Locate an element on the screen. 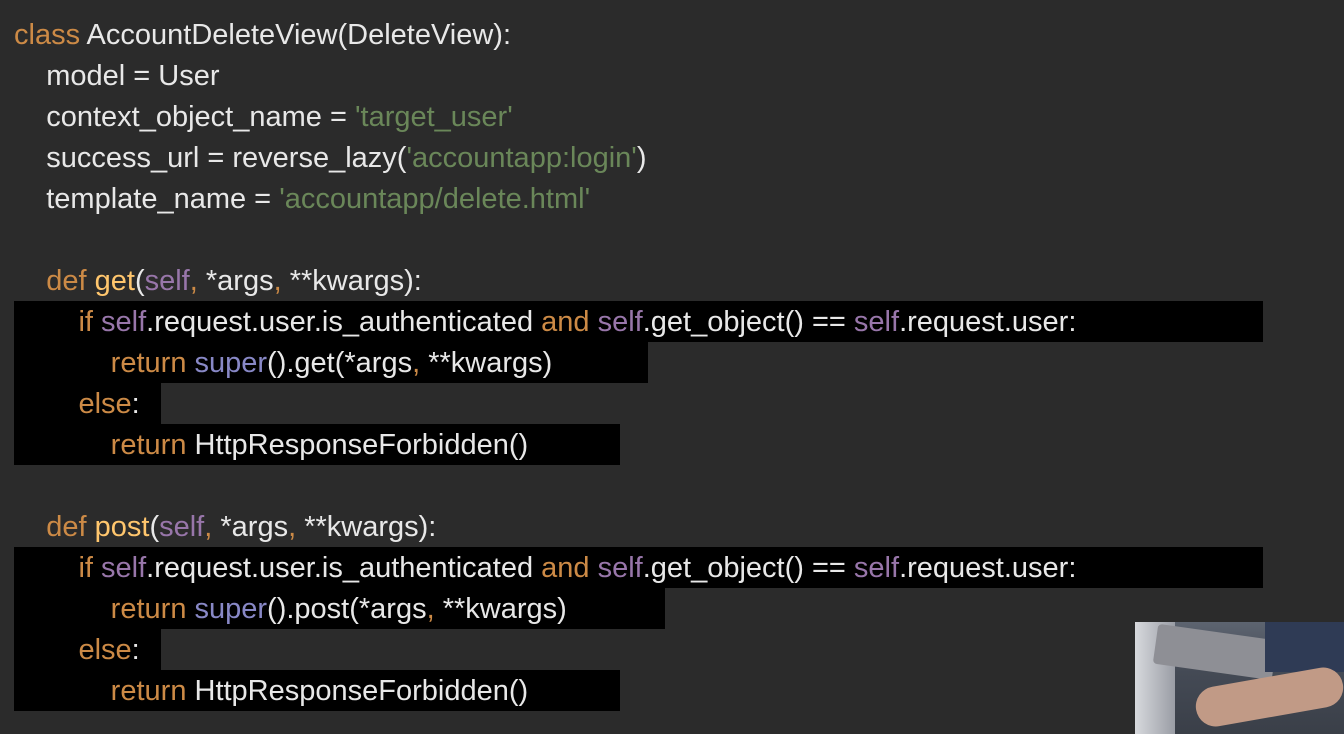 This screenshot has height=734, width=1344. code-line: model = User is located at coordinates (117, 76).